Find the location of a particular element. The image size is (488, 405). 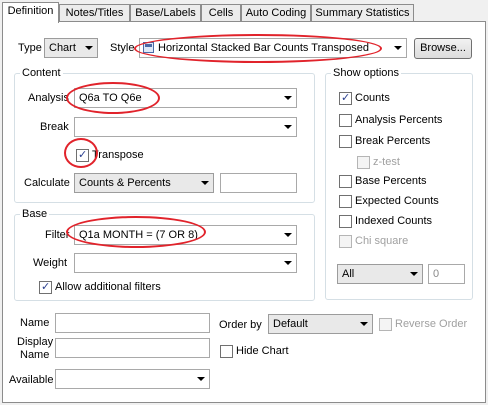

content-group-title: Content is located at coordinates (41, 73).